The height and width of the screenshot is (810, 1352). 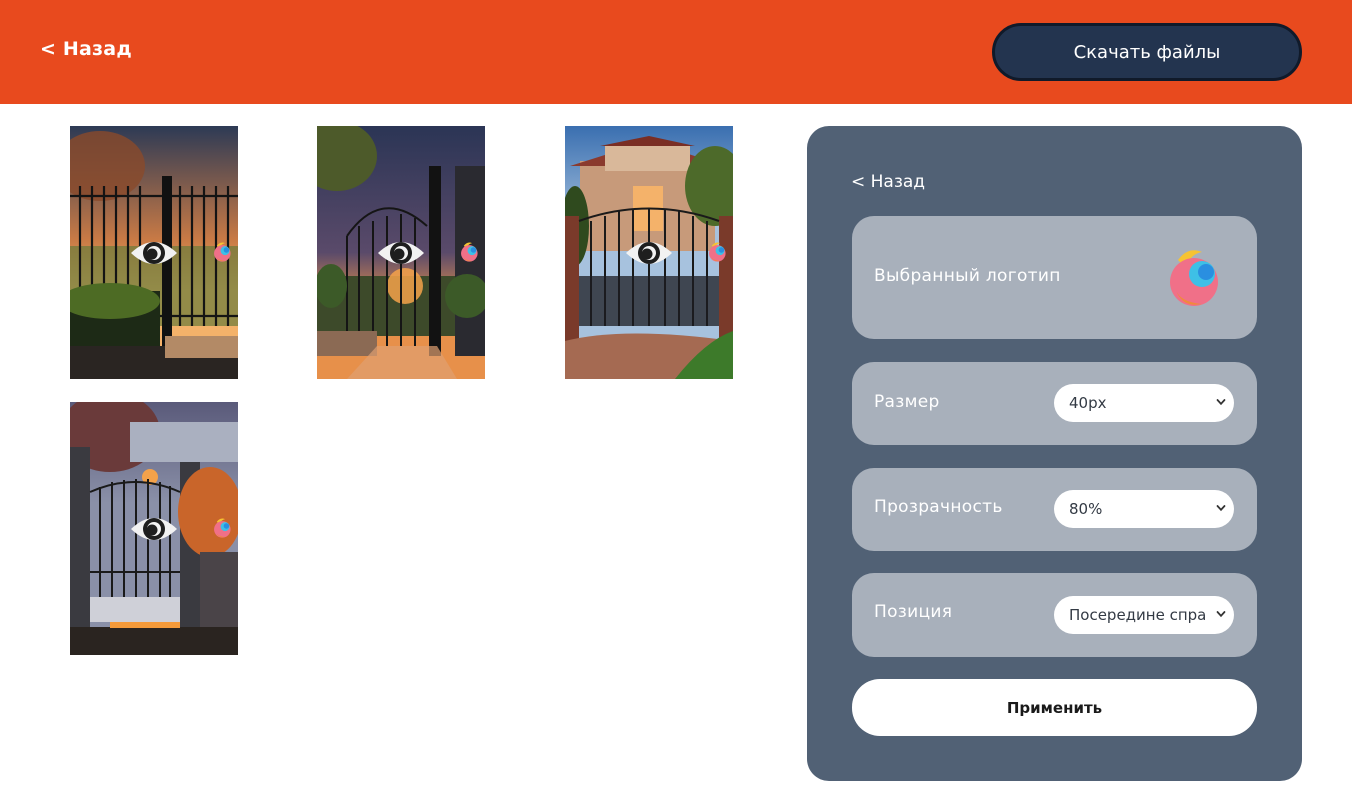 I want to click on opacity-select: 80%, so click(x=1144, y=509).